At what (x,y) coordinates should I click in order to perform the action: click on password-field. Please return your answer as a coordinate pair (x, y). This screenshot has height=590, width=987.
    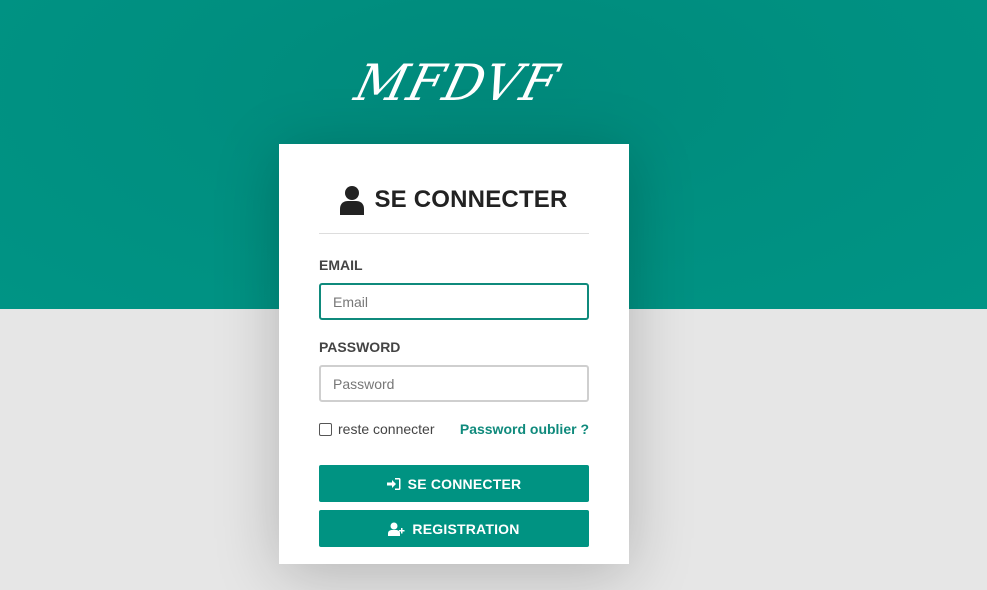
    Looking at the image, I should click on (454, 383).